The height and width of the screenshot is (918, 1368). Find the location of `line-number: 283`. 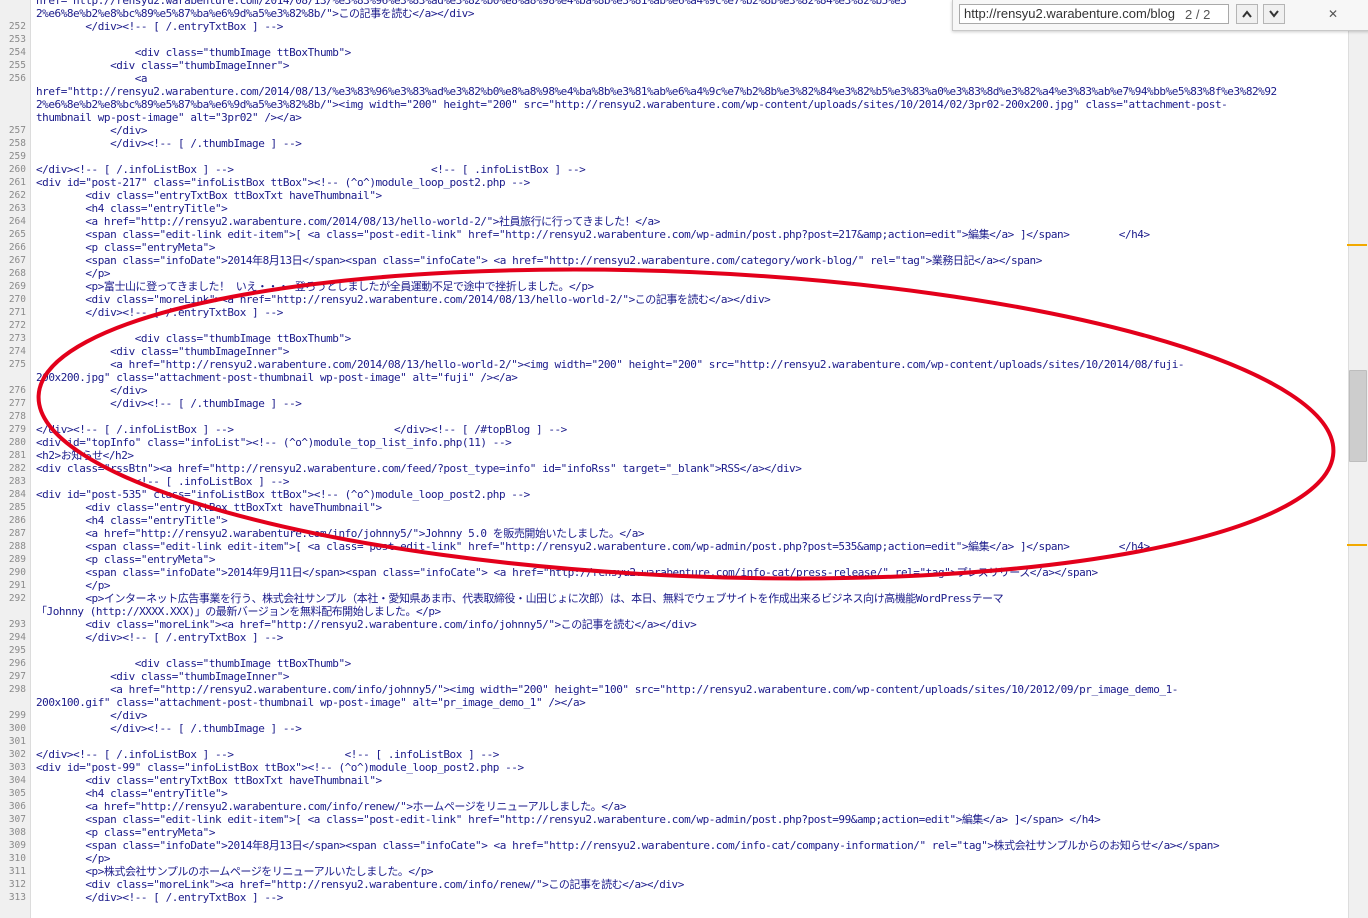

line-number: 283 is located at coordinates (17, 481).